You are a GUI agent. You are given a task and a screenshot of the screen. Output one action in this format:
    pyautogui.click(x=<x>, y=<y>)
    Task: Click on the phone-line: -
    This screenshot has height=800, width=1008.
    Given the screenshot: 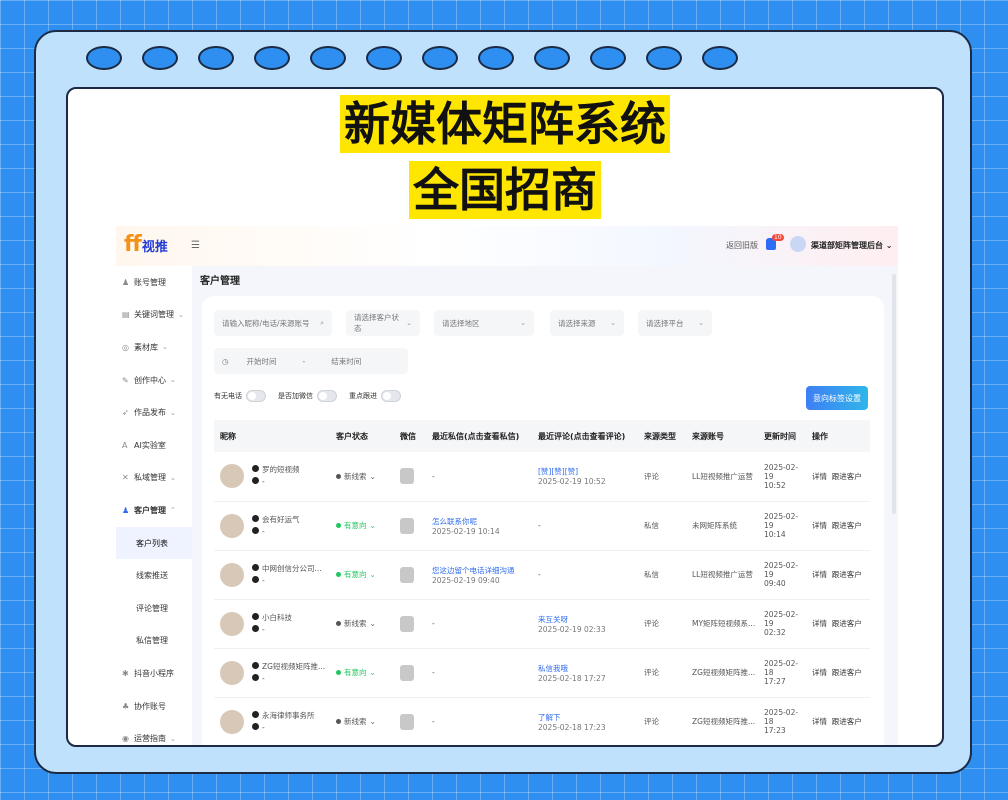 What is the action you would take?
    pyautogui.click(x=272, y=630)
    